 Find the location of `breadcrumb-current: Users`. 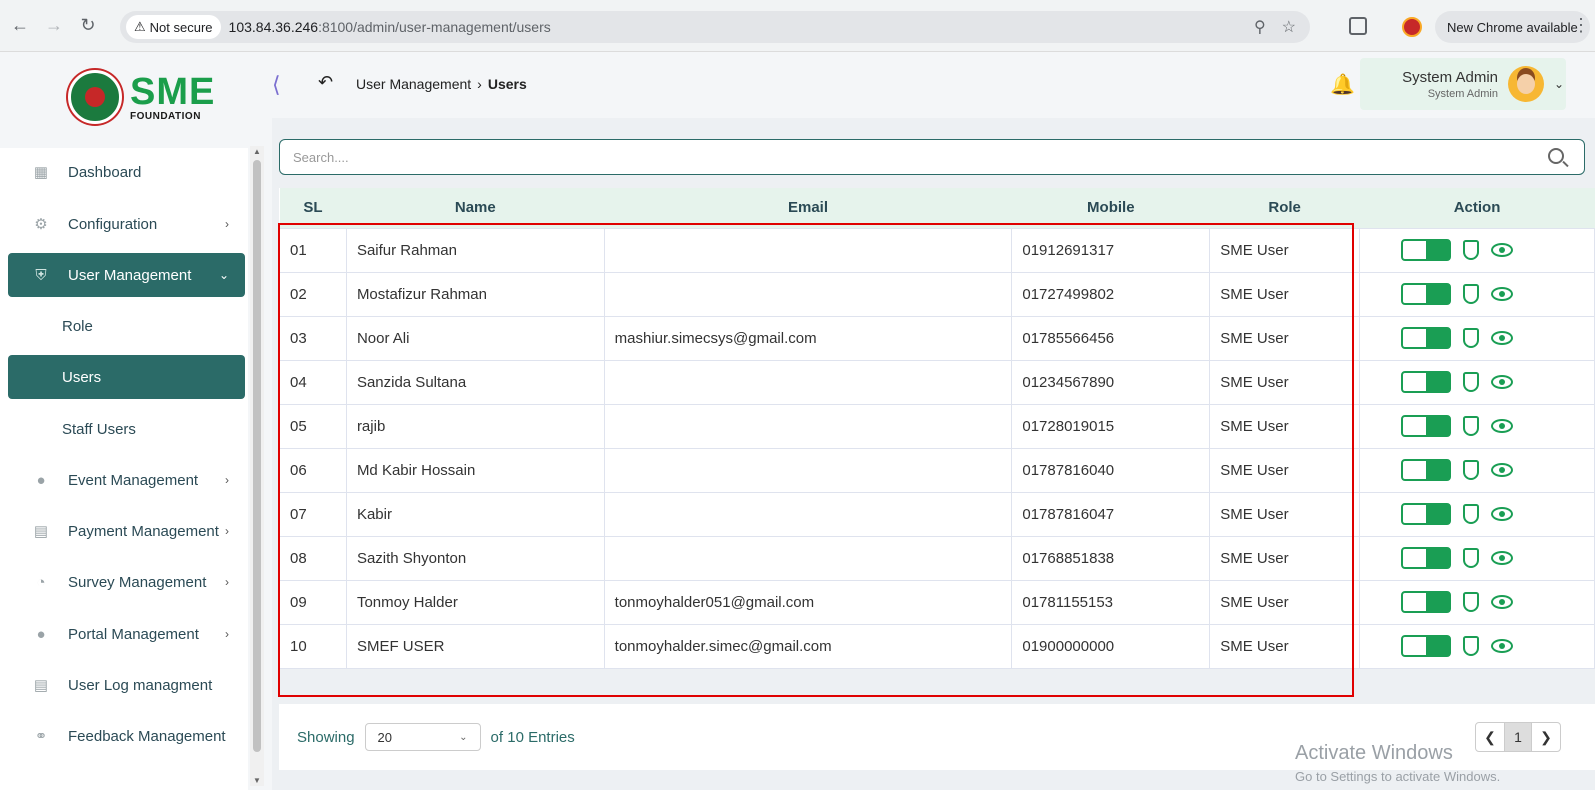

breadcrumb-current: Users is located at coordinates (507, 84).